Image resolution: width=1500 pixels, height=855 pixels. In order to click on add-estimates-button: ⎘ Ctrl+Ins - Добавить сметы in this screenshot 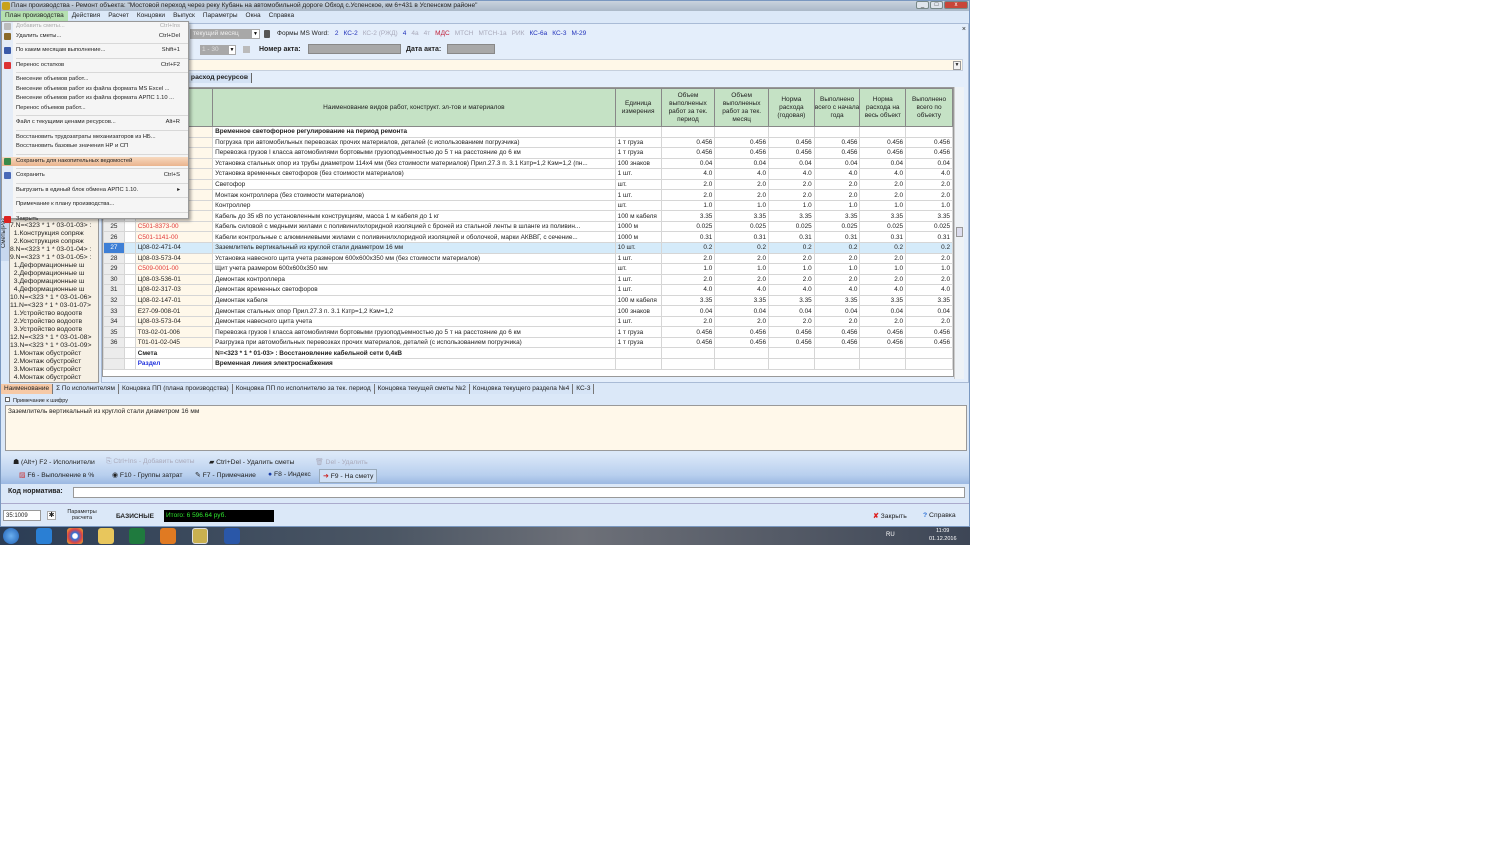, I will do `click(150, 462)`.